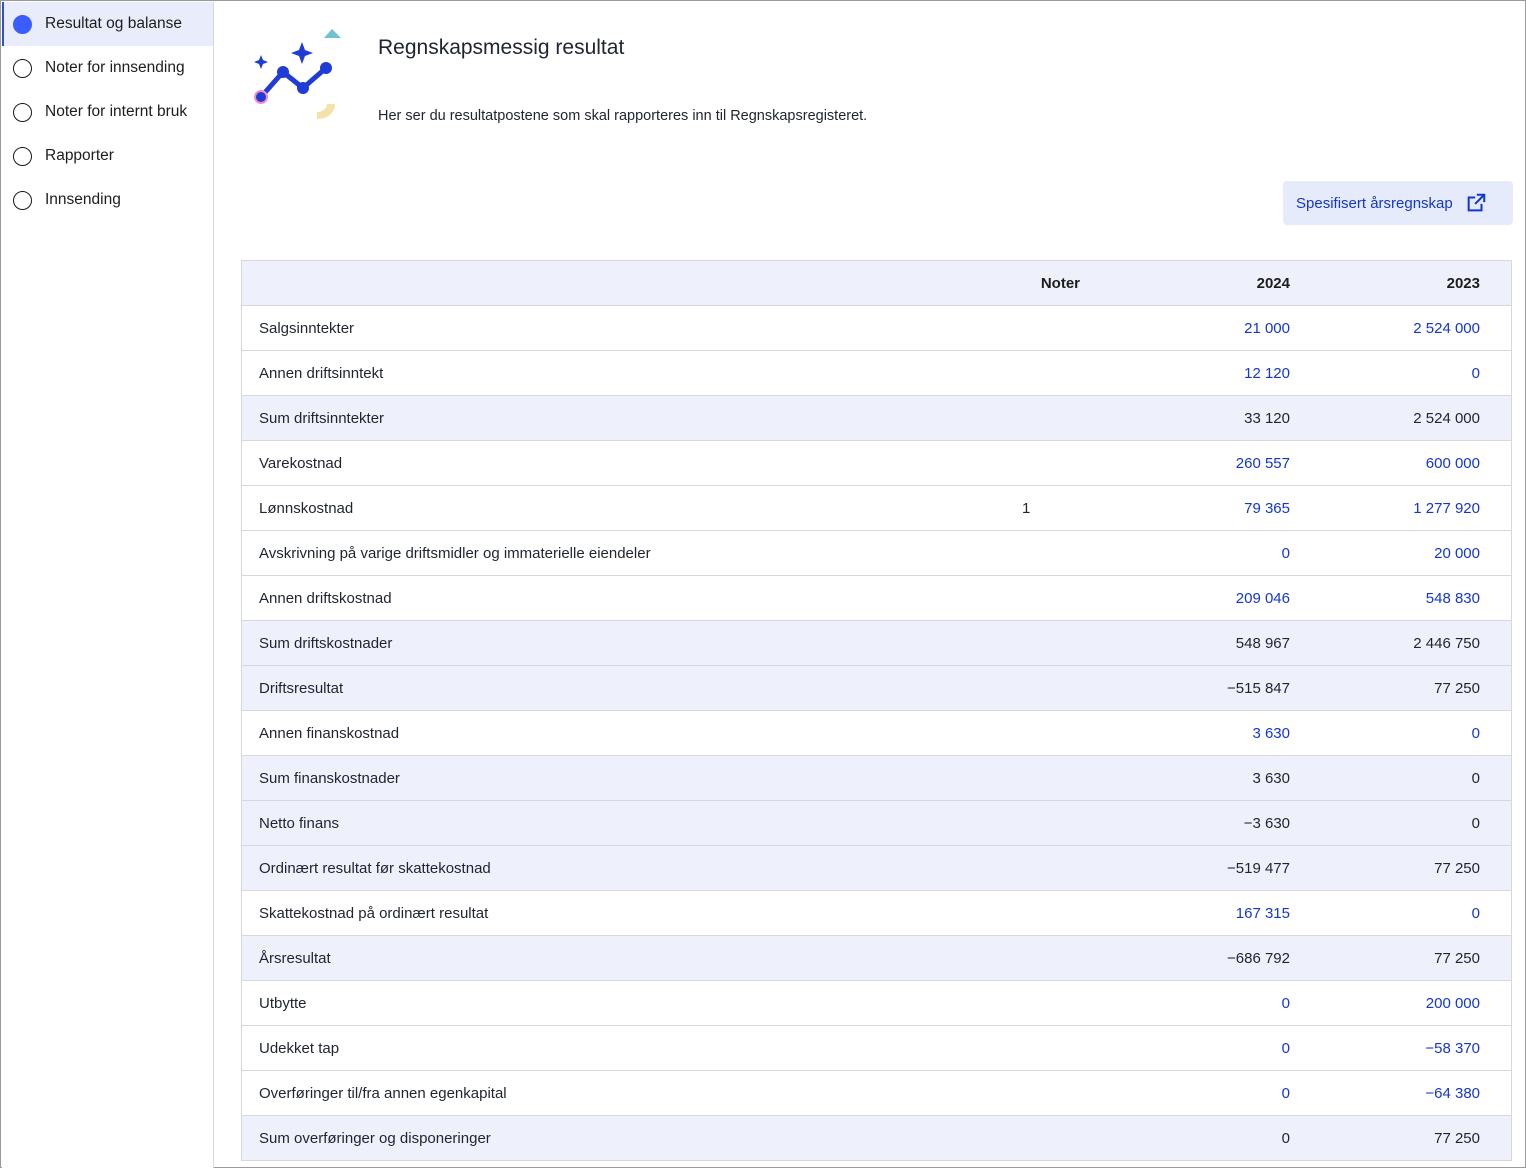 The width and height of the screenshot is (1526, 1168). What do you see at coordinates (876, 373) in the screenshot?
I see `table-row: Annen driftsinntekt 12 120 0` at bounding box center [876, 373].